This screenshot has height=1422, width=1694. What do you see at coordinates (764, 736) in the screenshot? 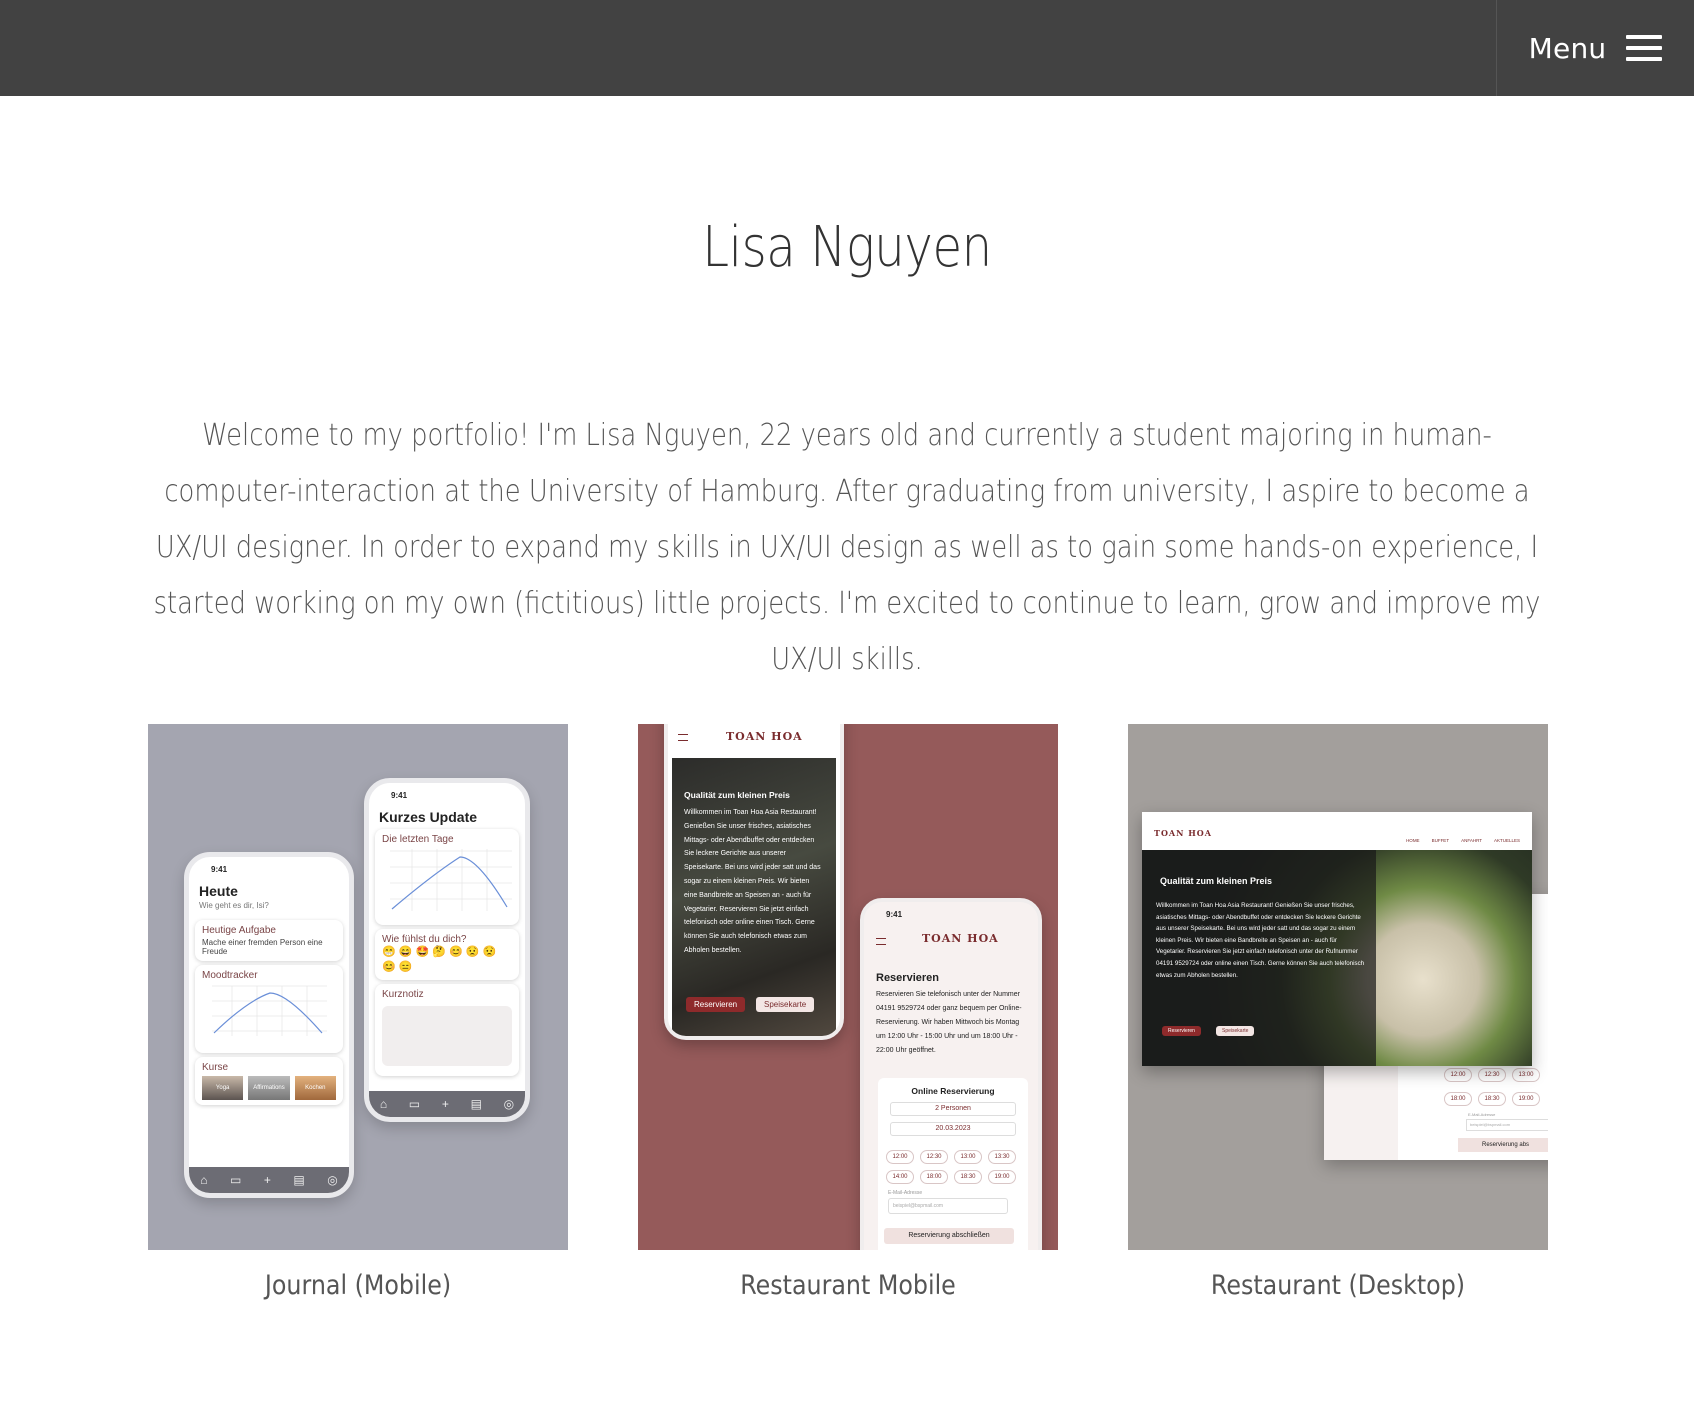
I see `restaurant-logo: TOAN HOA` at bounding box center [764, 736].